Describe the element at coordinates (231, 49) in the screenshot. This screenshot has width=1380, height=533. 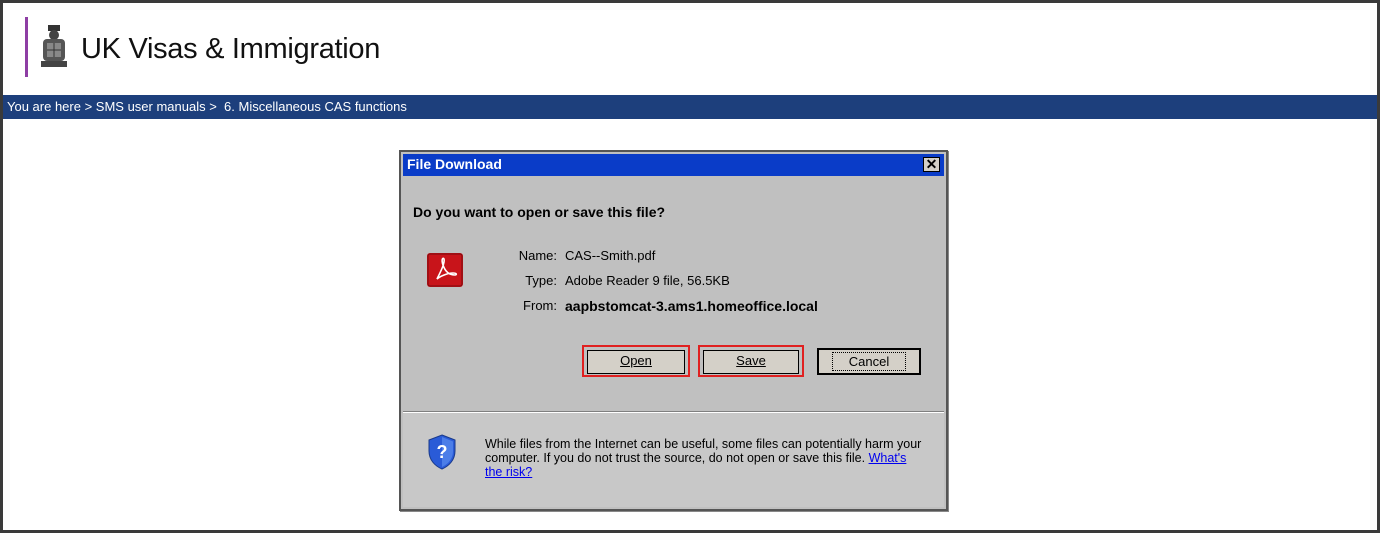
I see `site-title: UK Visas & Immigration` at that location.